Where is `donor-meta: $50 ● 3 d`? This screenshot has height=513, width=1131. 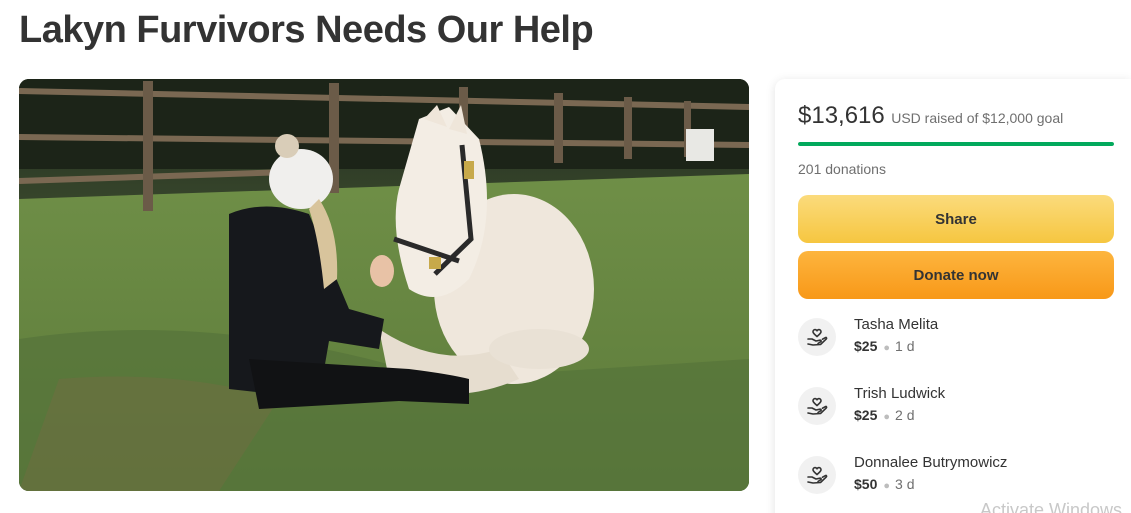 donor-meta: $50 ● 3 d is located at coordinates (884, 484).